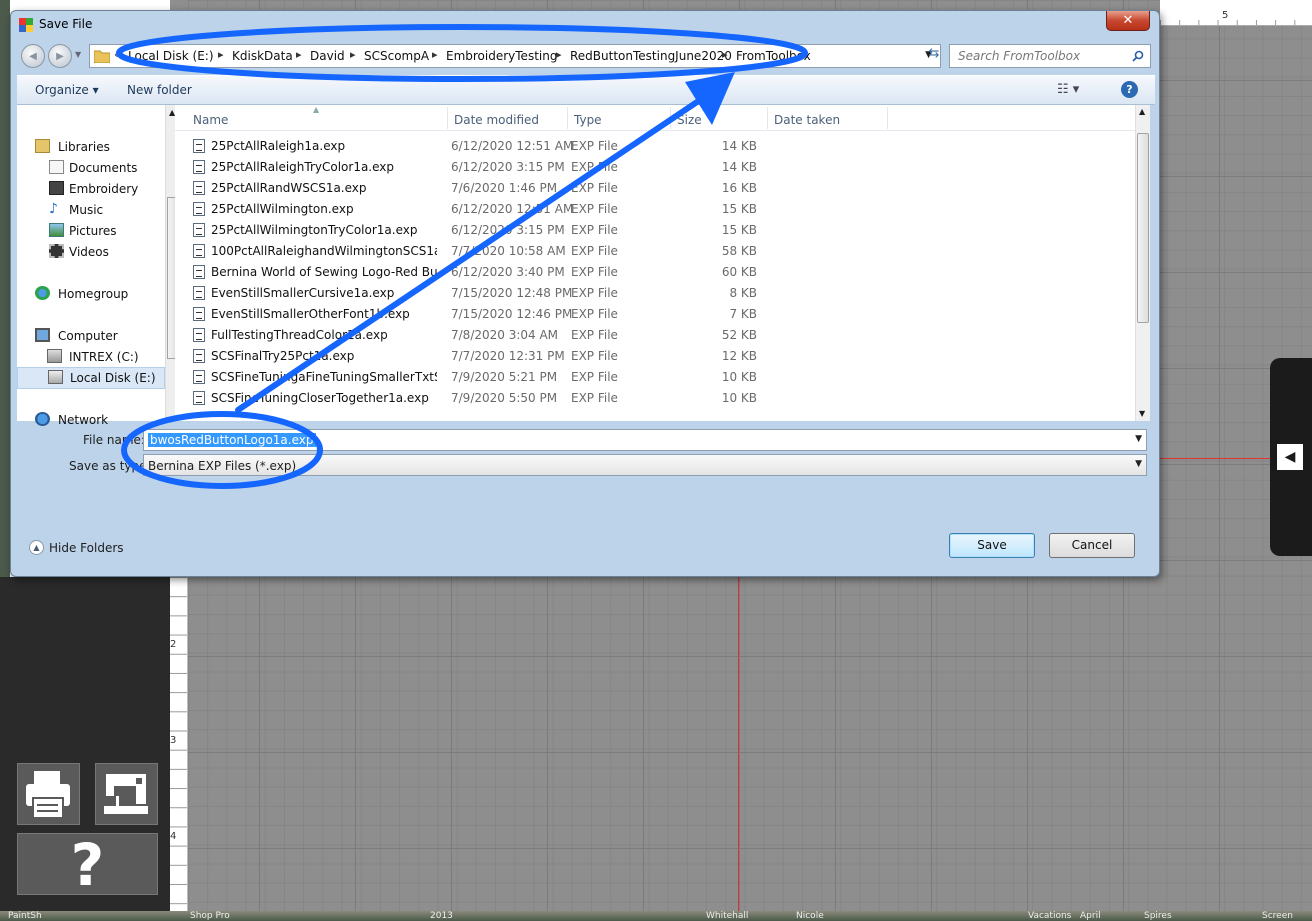 The image size is (1312, 921). I want to click on print-button, so click(48, 794).